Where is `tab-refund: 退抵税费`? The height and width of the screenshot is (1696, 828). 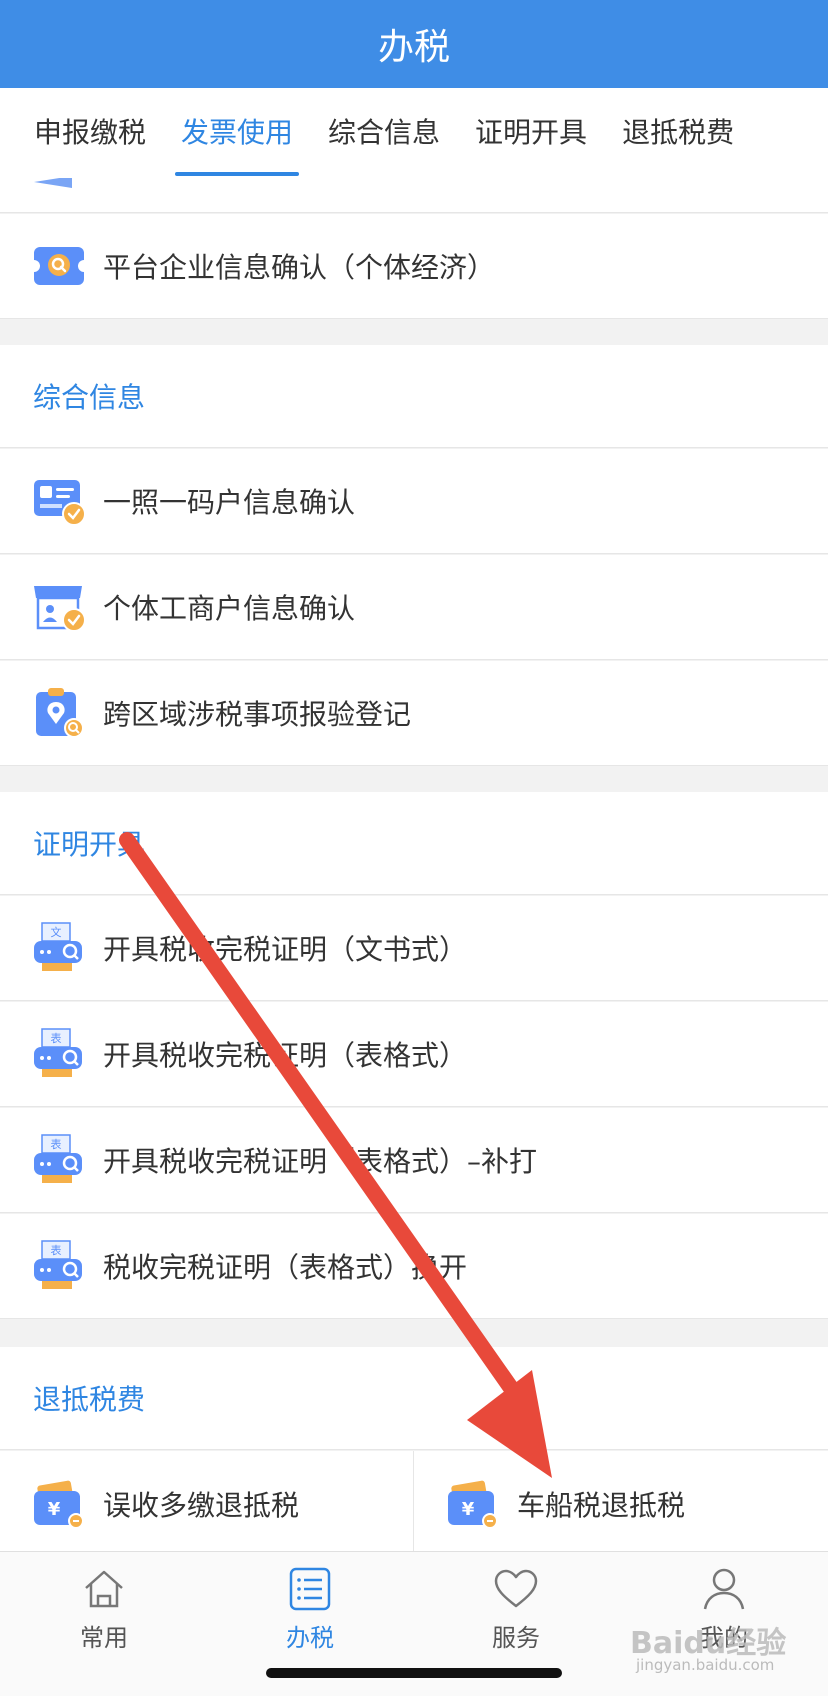
tab-refund: 退抵税费 is located at coordinates (678, 133).